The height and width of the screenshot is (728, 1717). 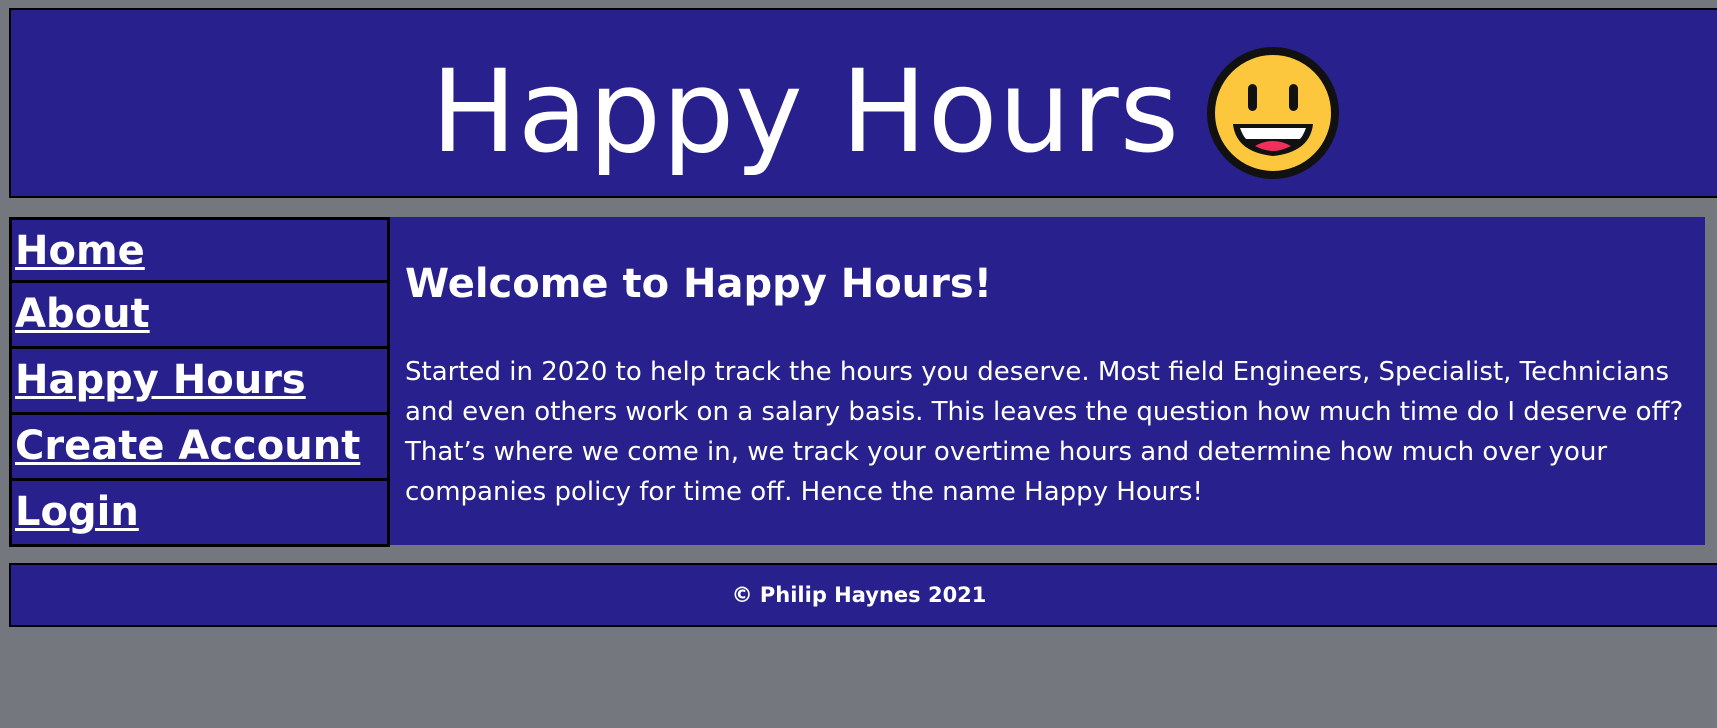 I want to click on site-footer: © Philip Haynes 2021, so click(x=863, y=595).